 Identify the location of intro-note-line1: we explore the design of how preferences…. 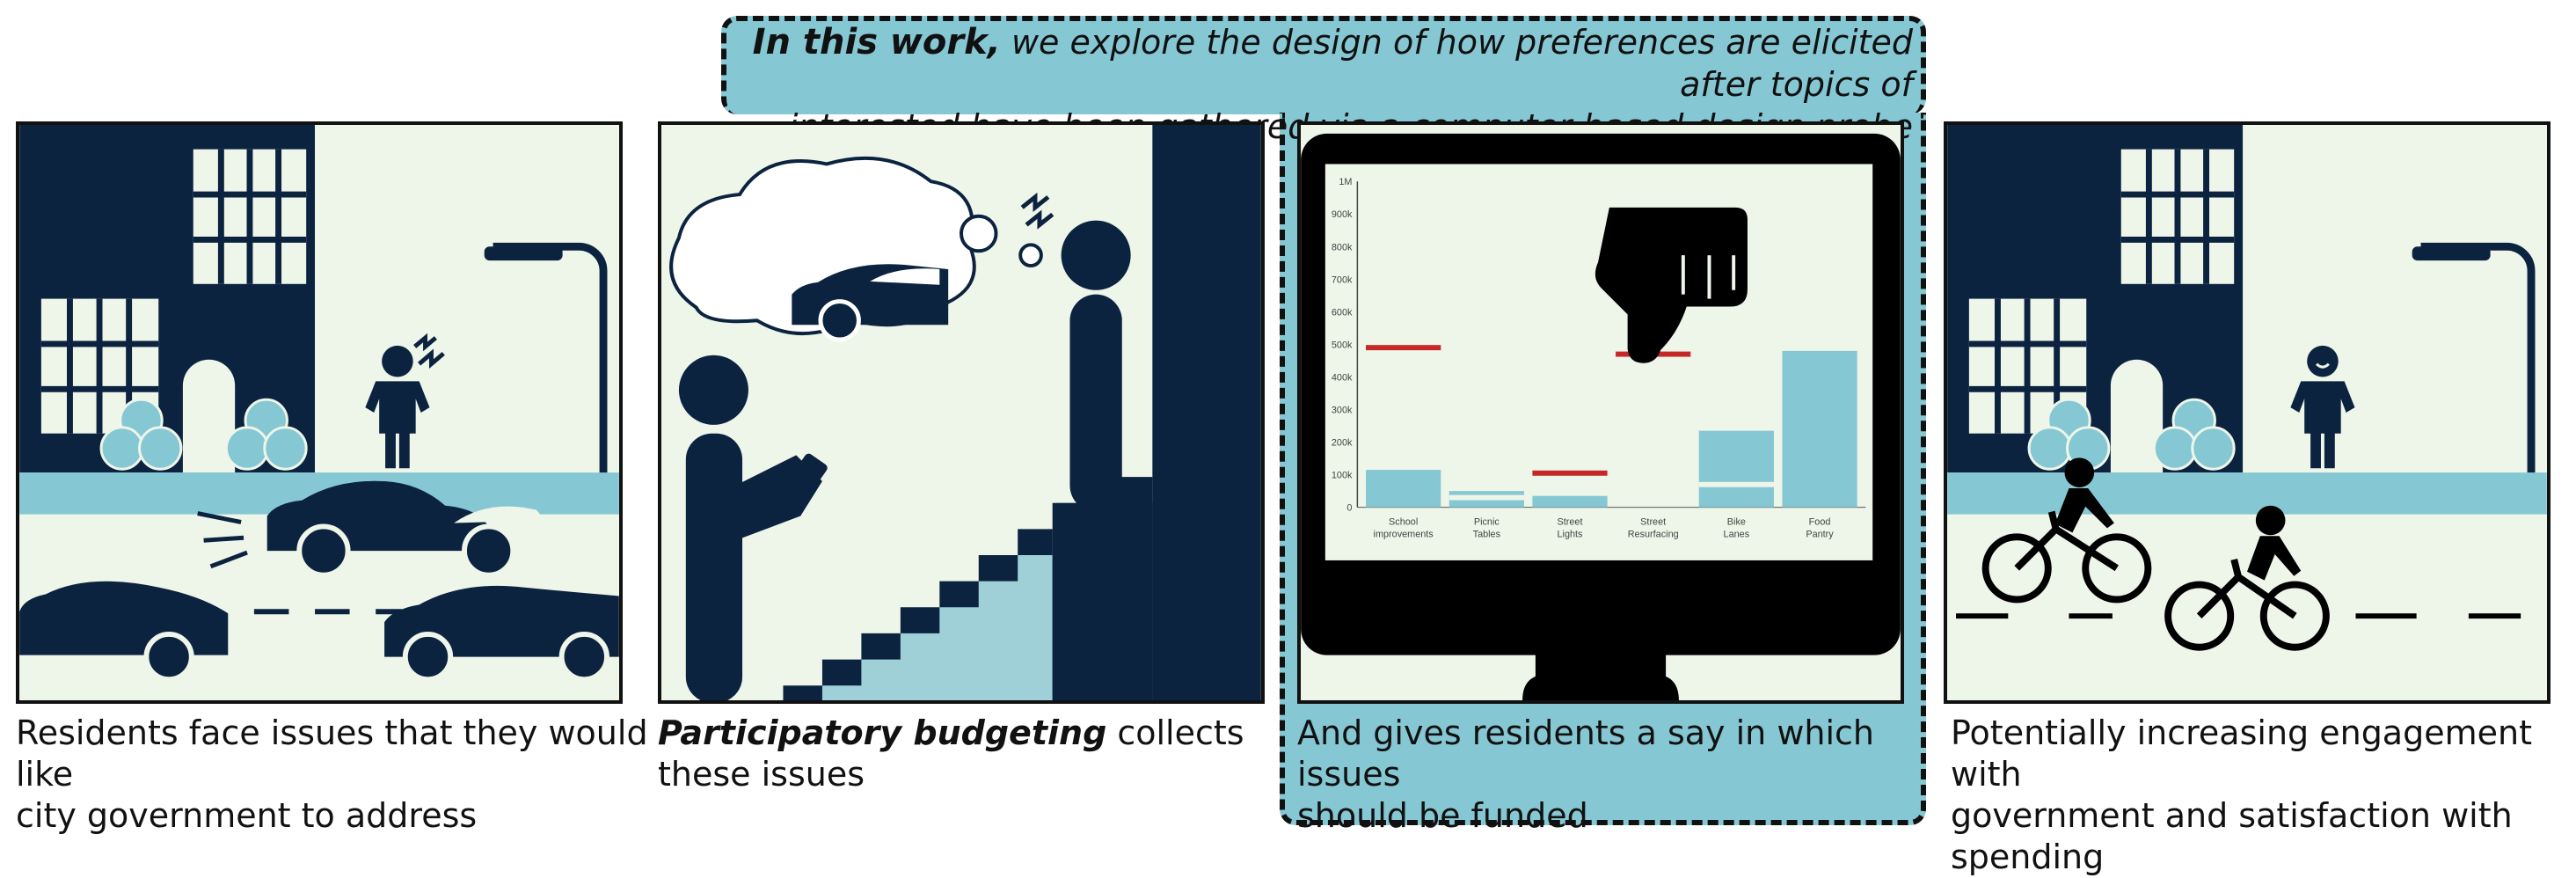
(1456, 64).